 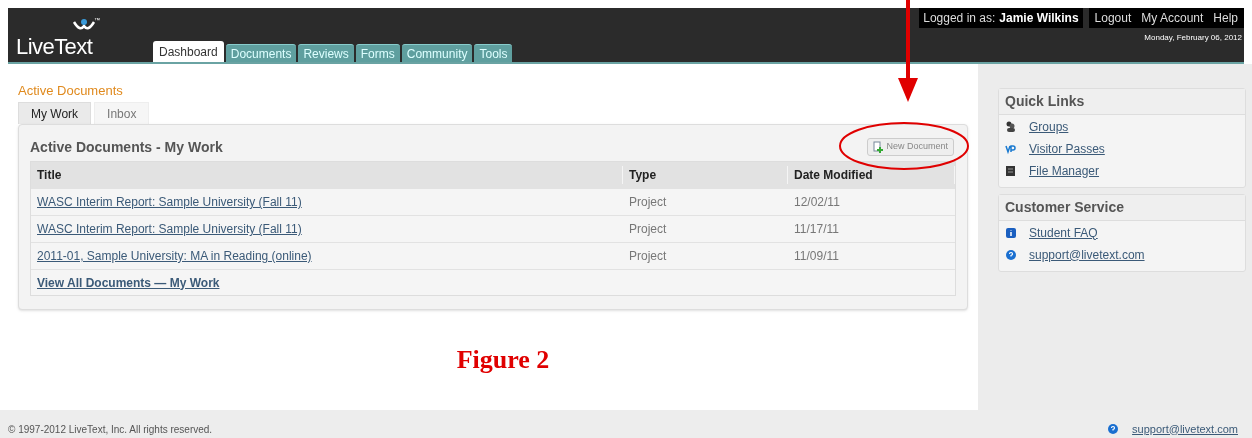 I want to click on document-link: 2011-01, Sample University: MA in Reading (online), so click(x=174, y=256).